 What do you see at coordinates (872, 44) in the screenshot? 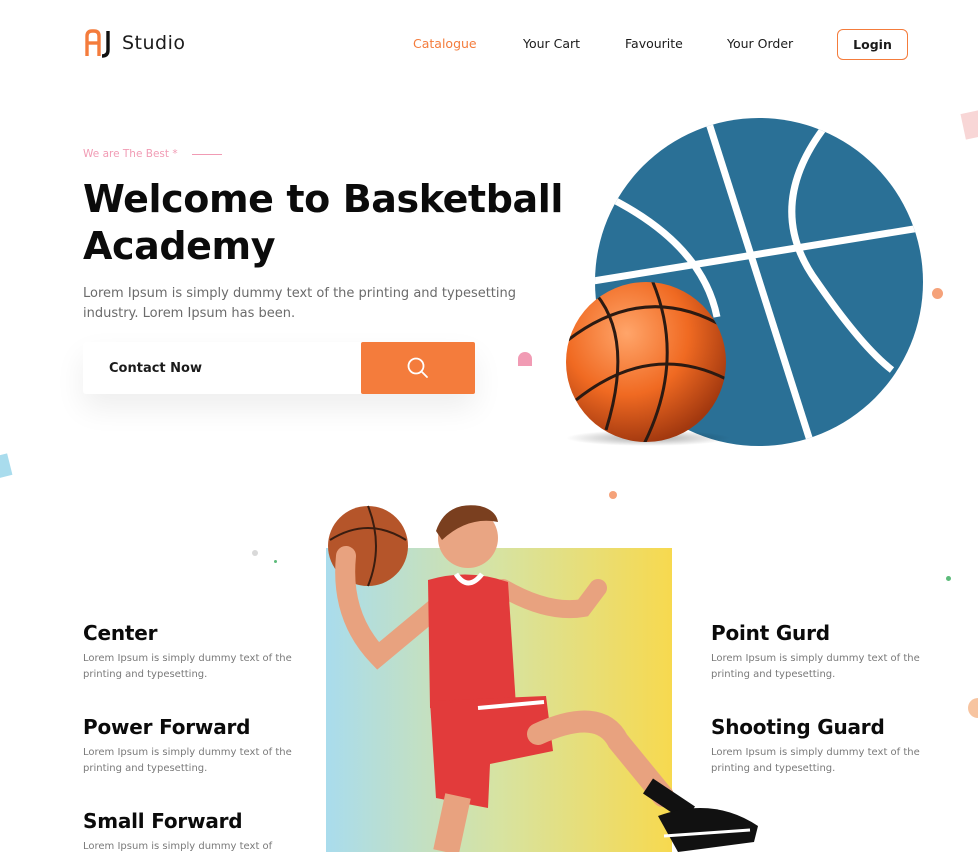
I see `login-button: Login` at bounding box center [872, 44].